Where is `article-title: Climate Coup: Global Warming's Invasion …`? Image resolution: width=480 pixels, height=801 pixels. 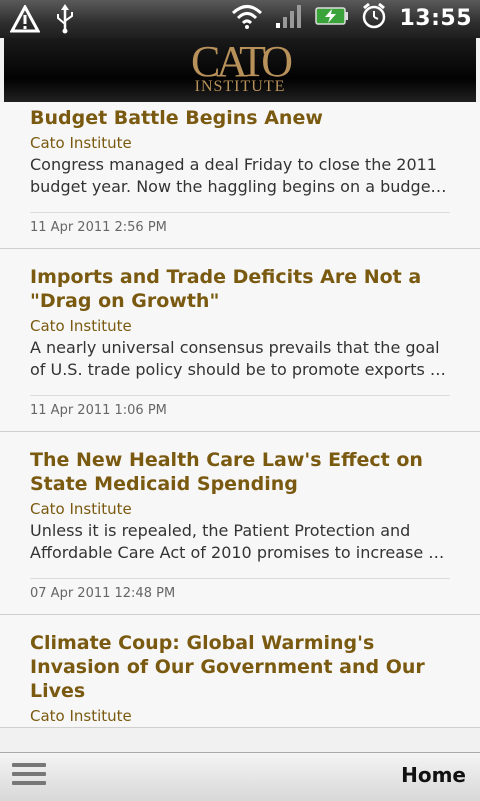
article-title: Climate Coup: Global Warming's Invasion … is located at coordinates (240, 667).